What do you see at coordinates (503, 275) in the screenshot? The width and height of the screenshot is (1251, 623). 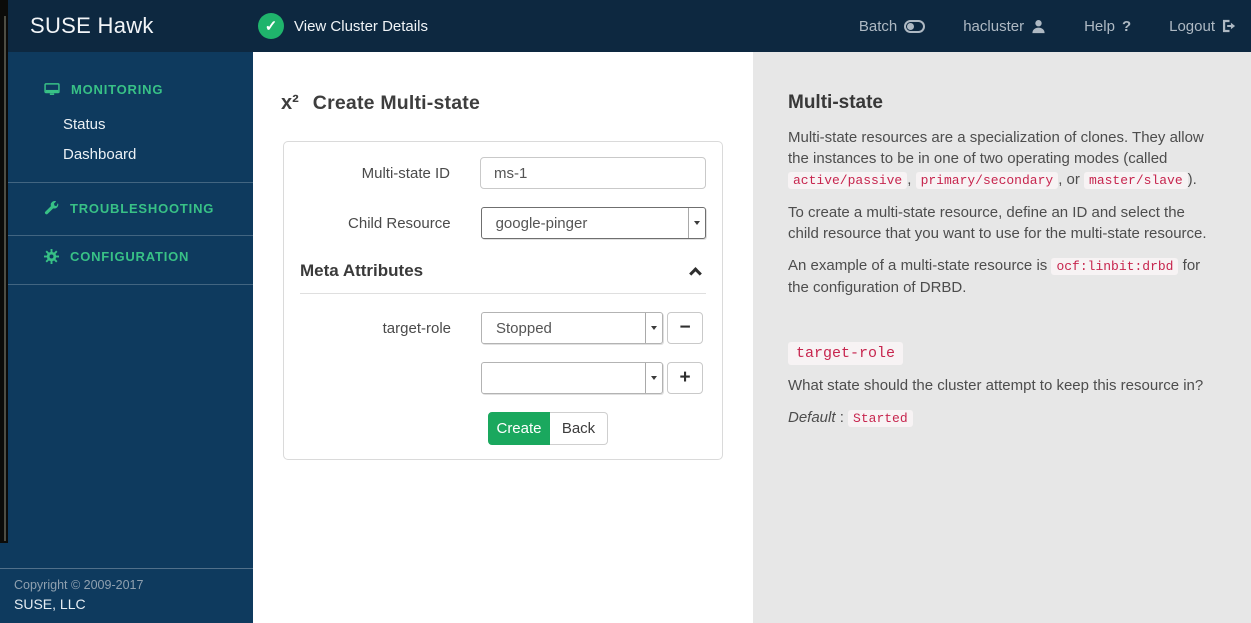 I see `meta-attributes-header: Meta Attributes` at bounding box center [503, 275].